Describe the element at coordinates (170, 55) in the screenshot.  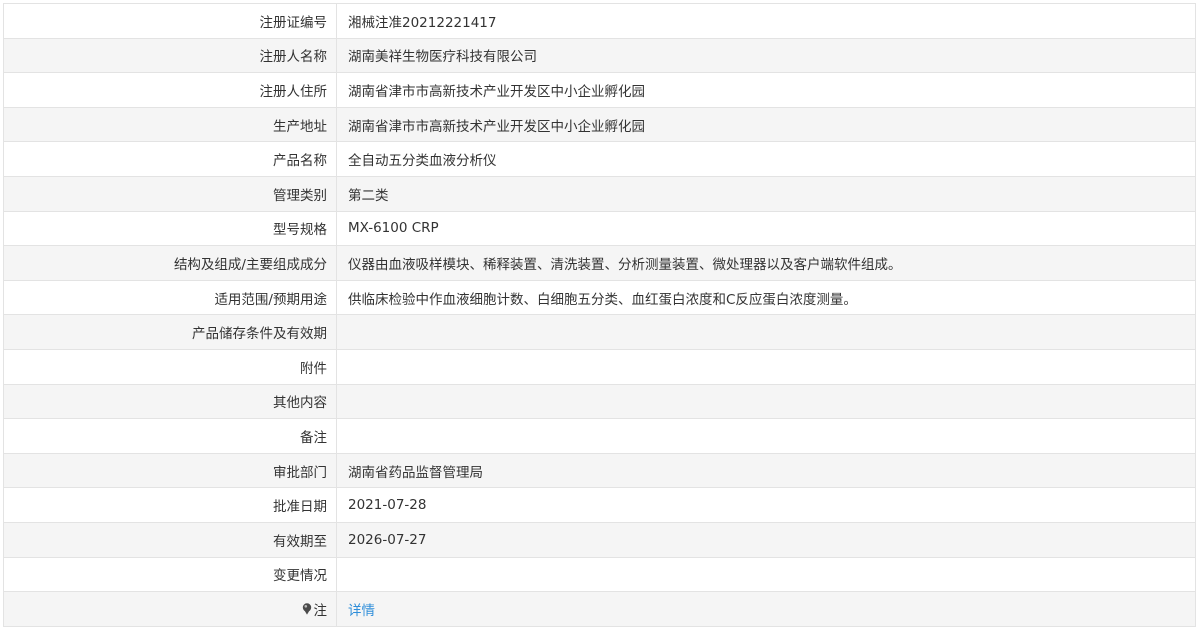
I see `registrant-name-label: 注册人名称` at that location.